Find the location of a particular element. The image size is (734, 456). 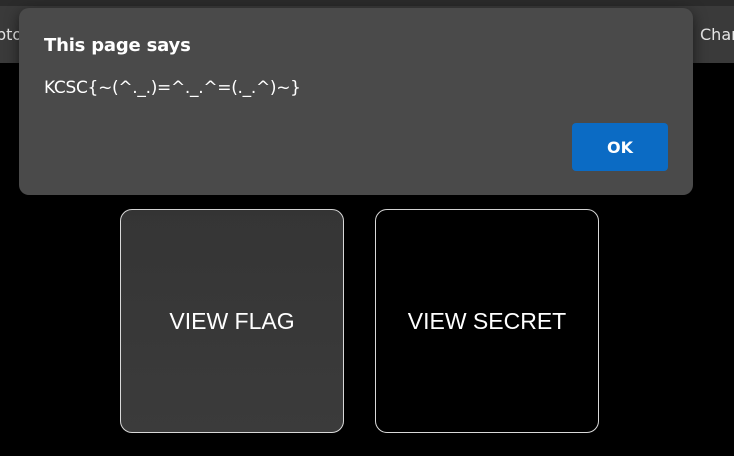

view-flag-button: VIEW FLAG is located at coordinates (232, 321).